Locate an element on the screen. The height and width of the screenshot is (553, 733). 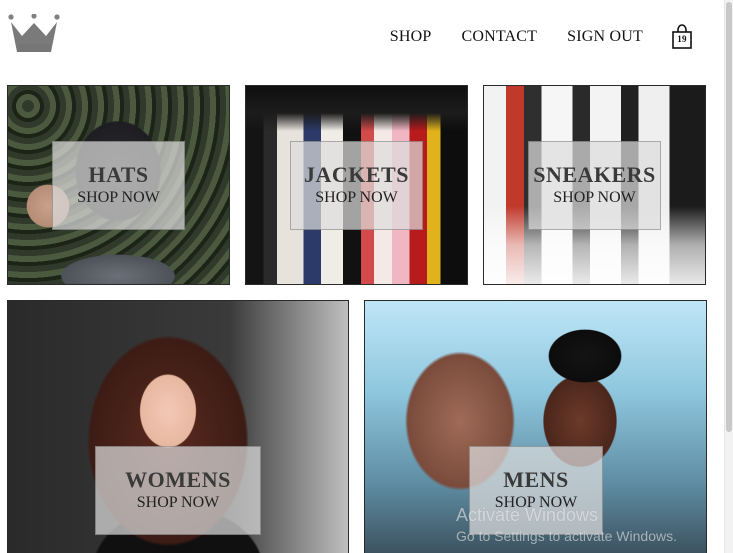
category-hats-label-box: HATS SHOP NOW is located at coordinates (118, 185).